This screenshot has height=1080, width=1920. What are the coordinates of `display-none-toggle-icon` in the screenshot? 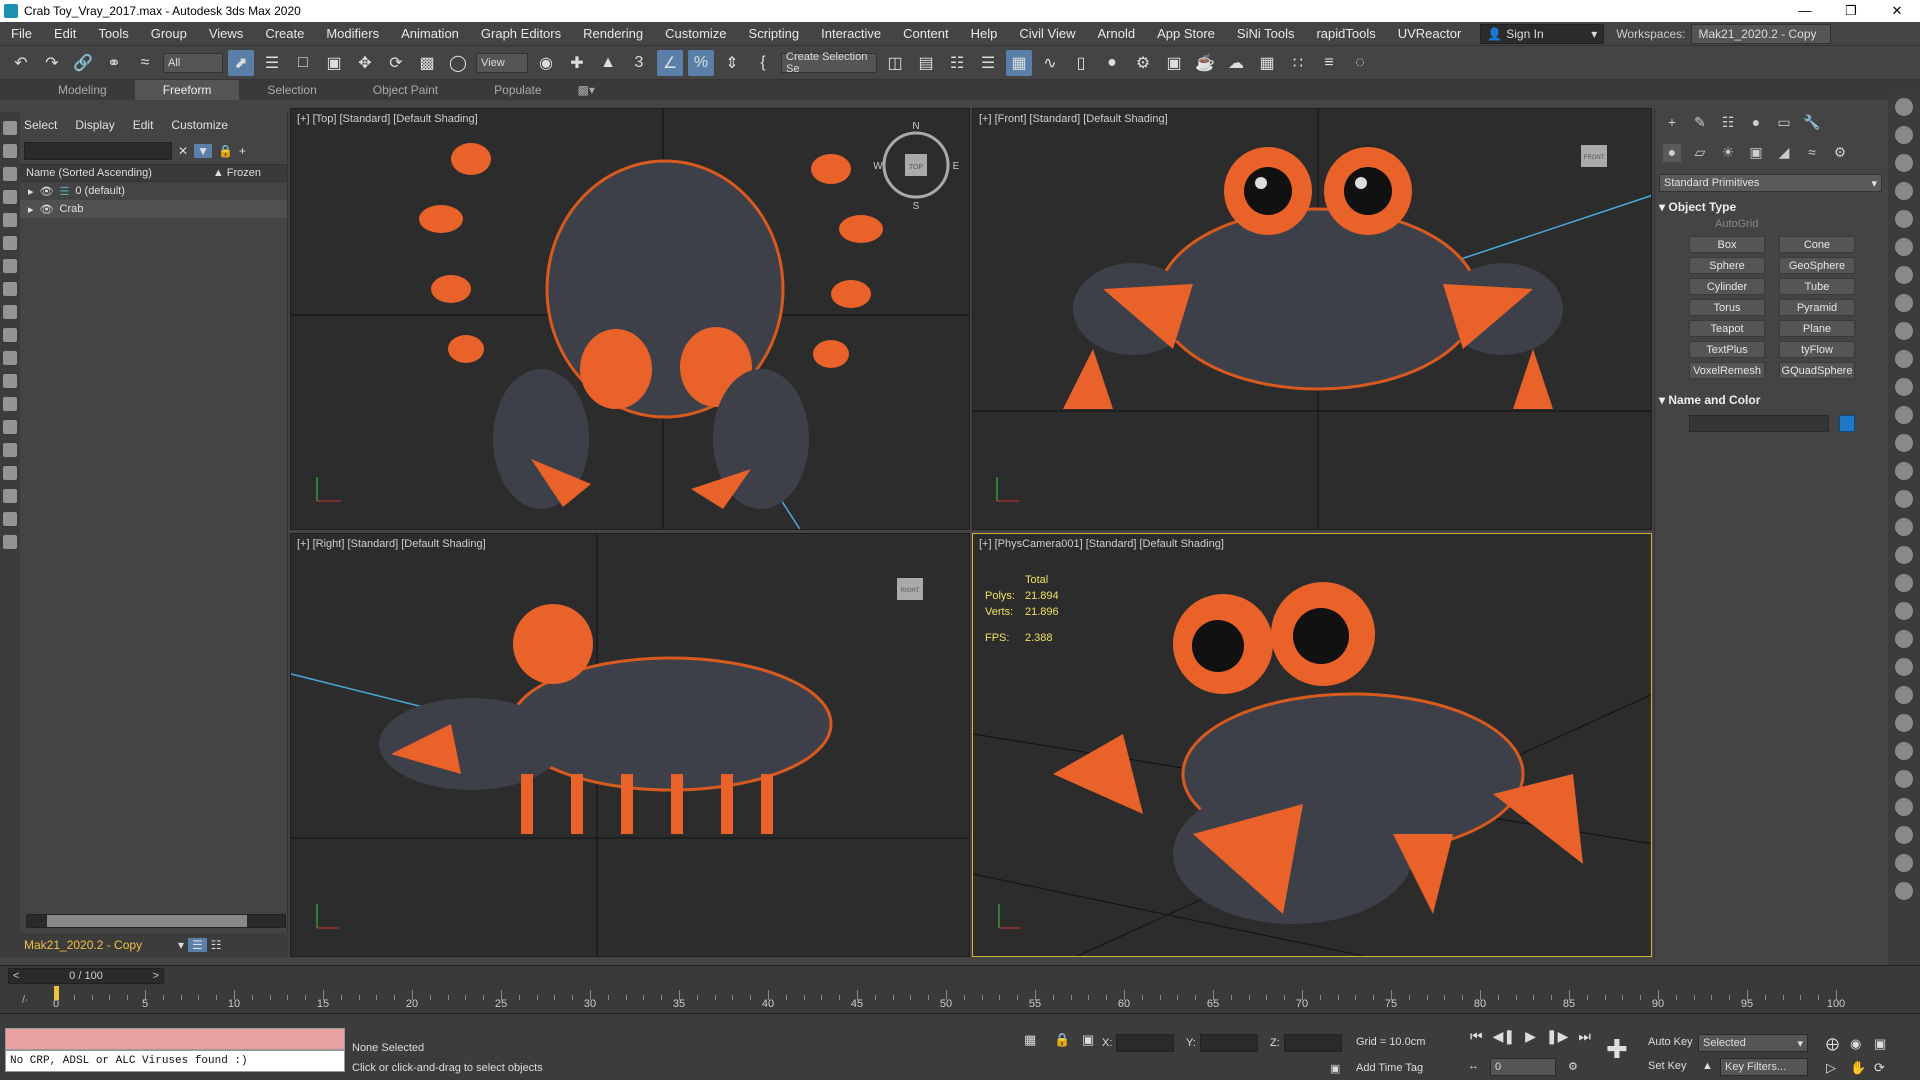 It's located at (10, 450).